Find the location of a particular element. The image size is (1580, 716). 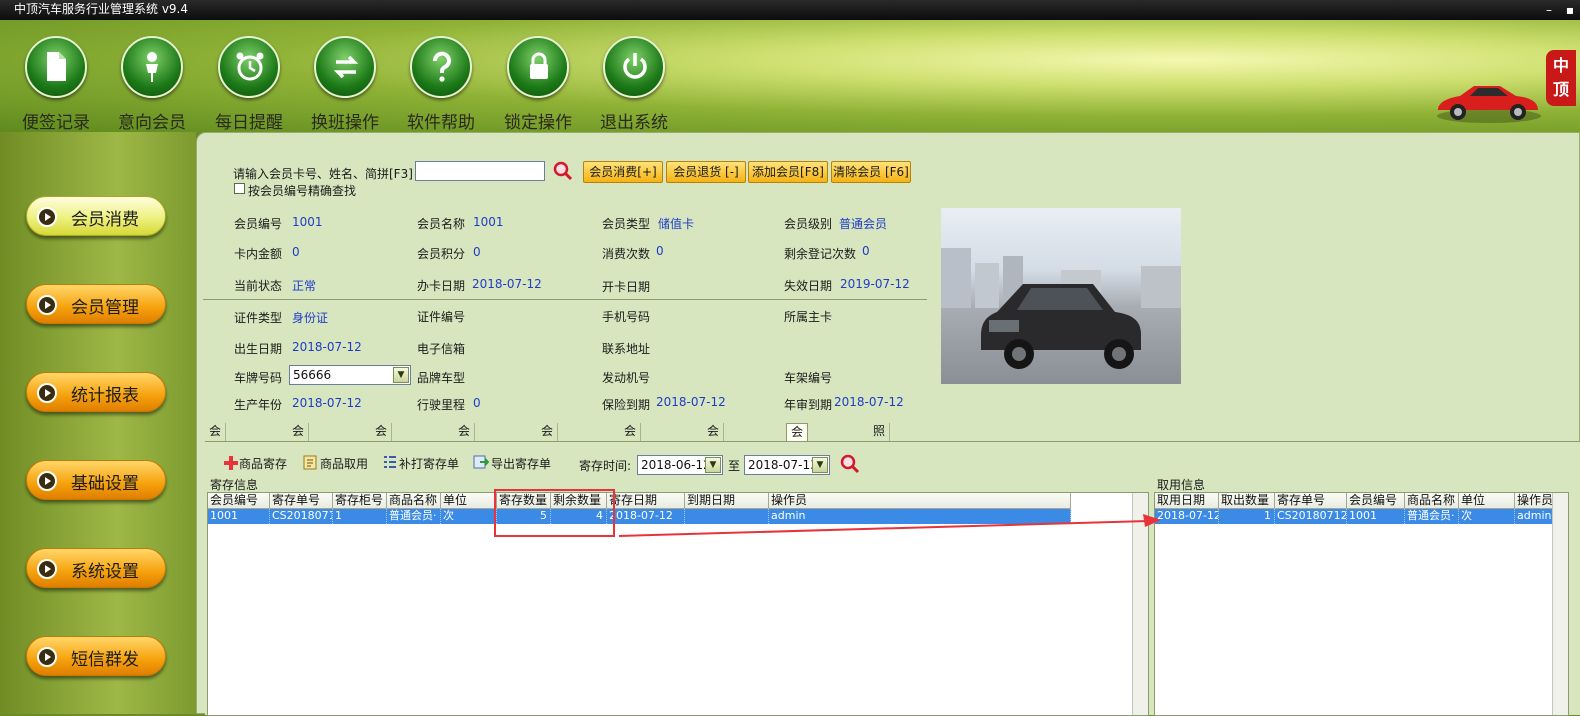

toolbar-button-lock: 锁定操作 is located at coordinates (538, 84).